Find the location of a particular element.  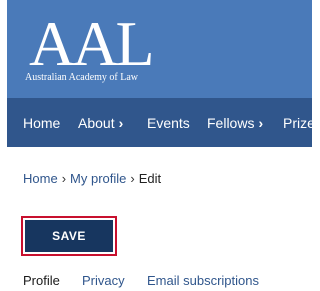

save-button-label: SAVE is located at coordinates (69, 236).